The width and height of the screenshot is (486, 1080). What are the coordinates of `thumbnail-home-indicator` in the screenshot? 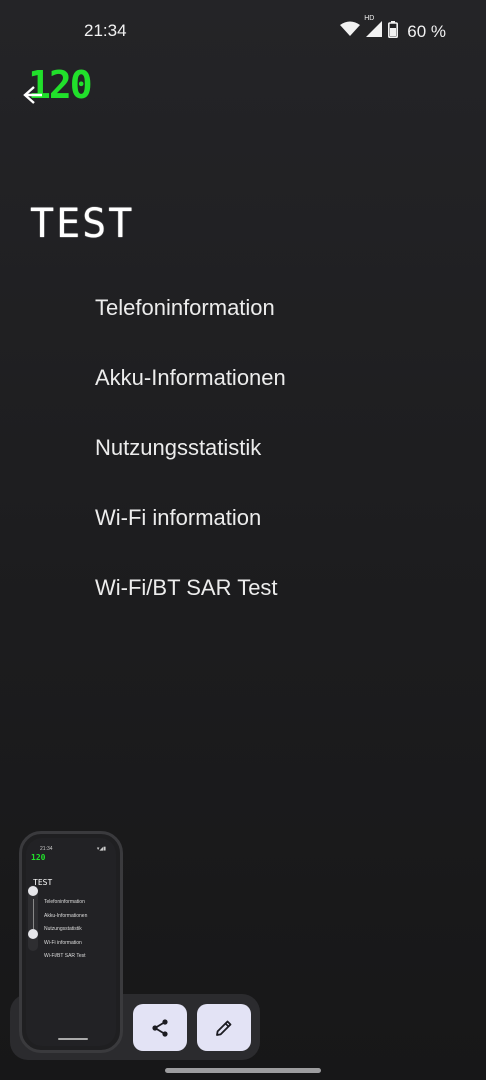 It's located at (73, 1039).